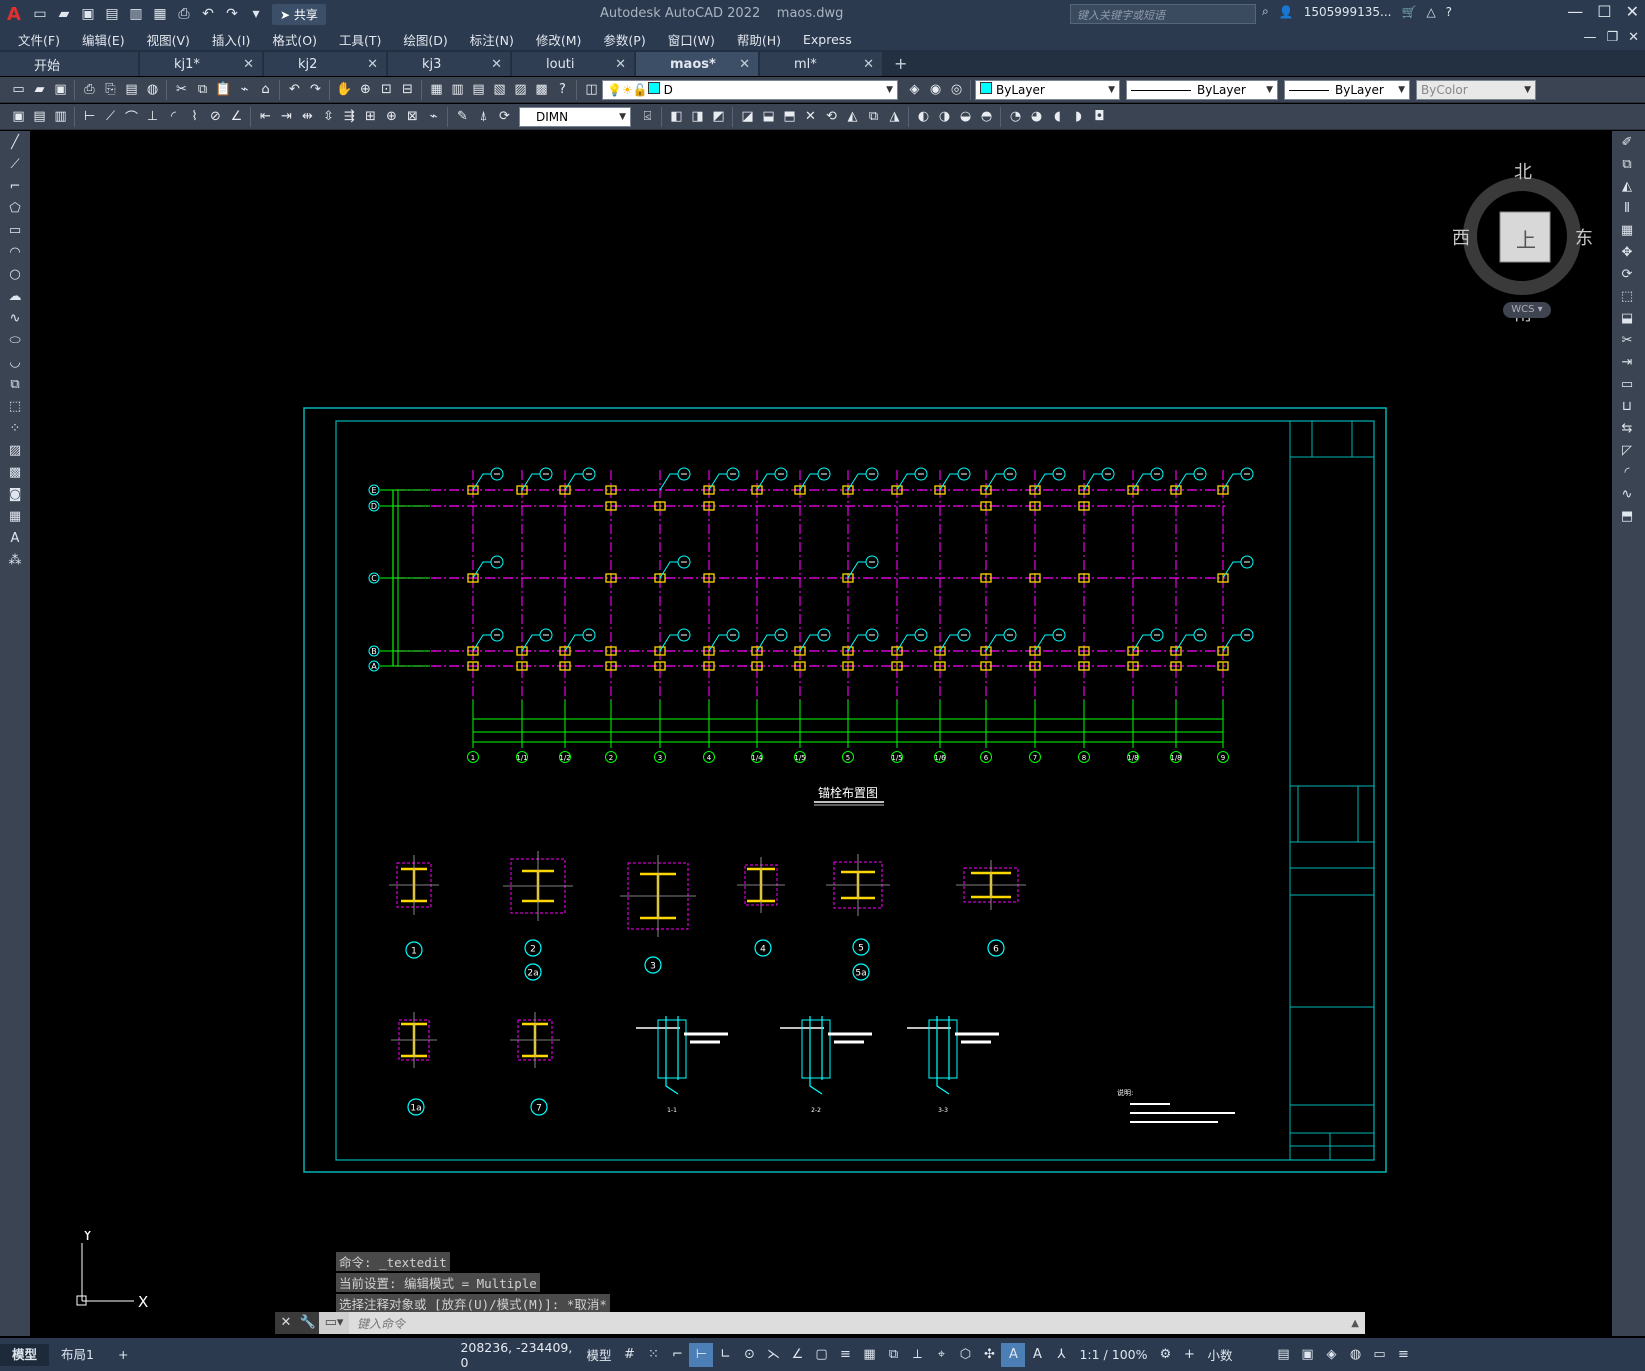 This screenshot has width=1645, height=1371. What do you see at coordinates (77, 1355) in the screenshot?
I see `tab-layout1: 布局1` at bounding box center [77, 1355].